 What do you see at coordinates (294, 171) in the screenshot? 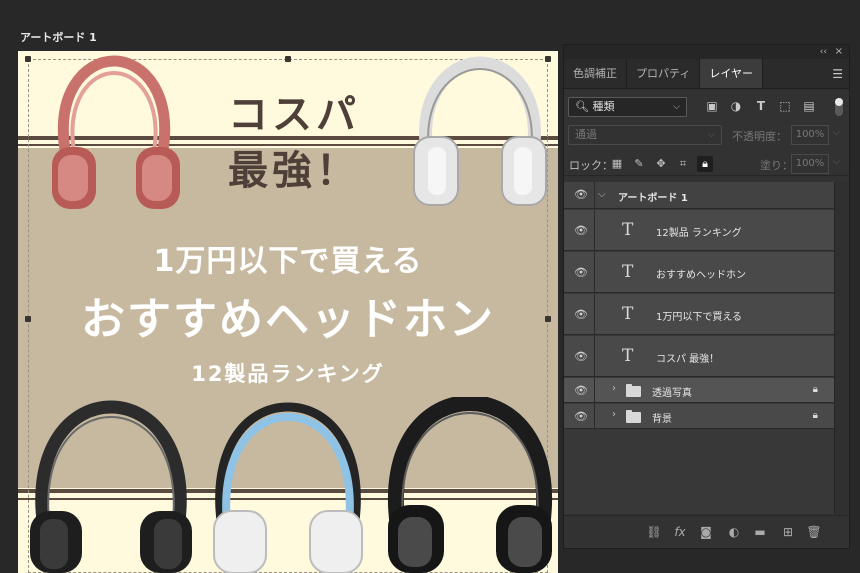
I see `heading-line-2: 最強！` at bounding box center [294, 171].